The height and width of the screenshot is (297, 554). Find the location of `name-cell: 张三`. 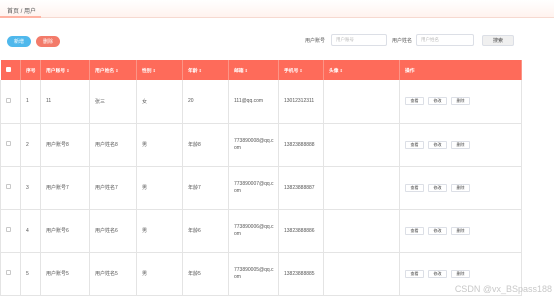

name-cell: 张三 is located at coordinates (113, 102).